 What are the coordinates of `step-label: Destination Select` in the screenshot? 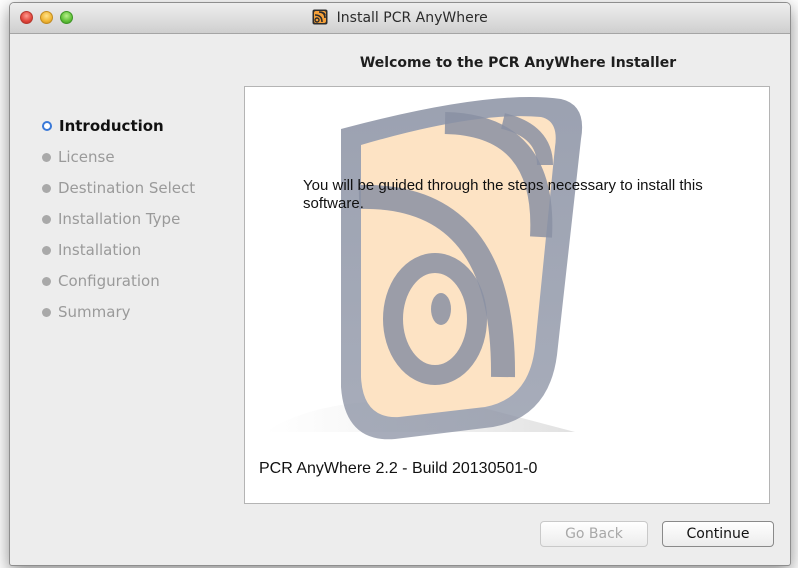 It's located at (127, 188).